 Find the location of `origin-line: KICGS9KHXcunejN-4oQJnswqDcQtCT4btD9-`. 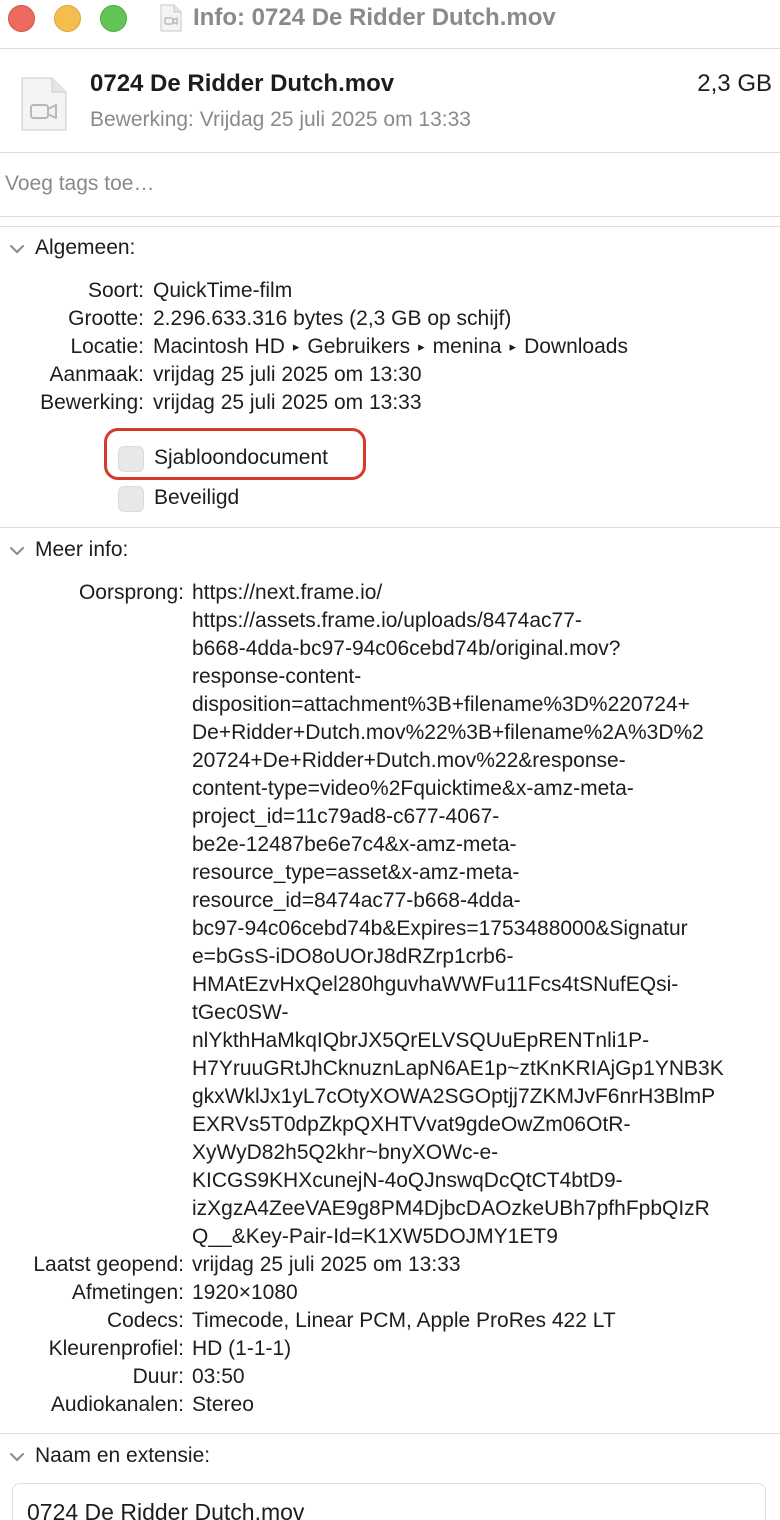

origin-line: KICGS9KHXcunejN-4oQJnswqDcQtCT4btD9- is located at coordinates (407, 1180).